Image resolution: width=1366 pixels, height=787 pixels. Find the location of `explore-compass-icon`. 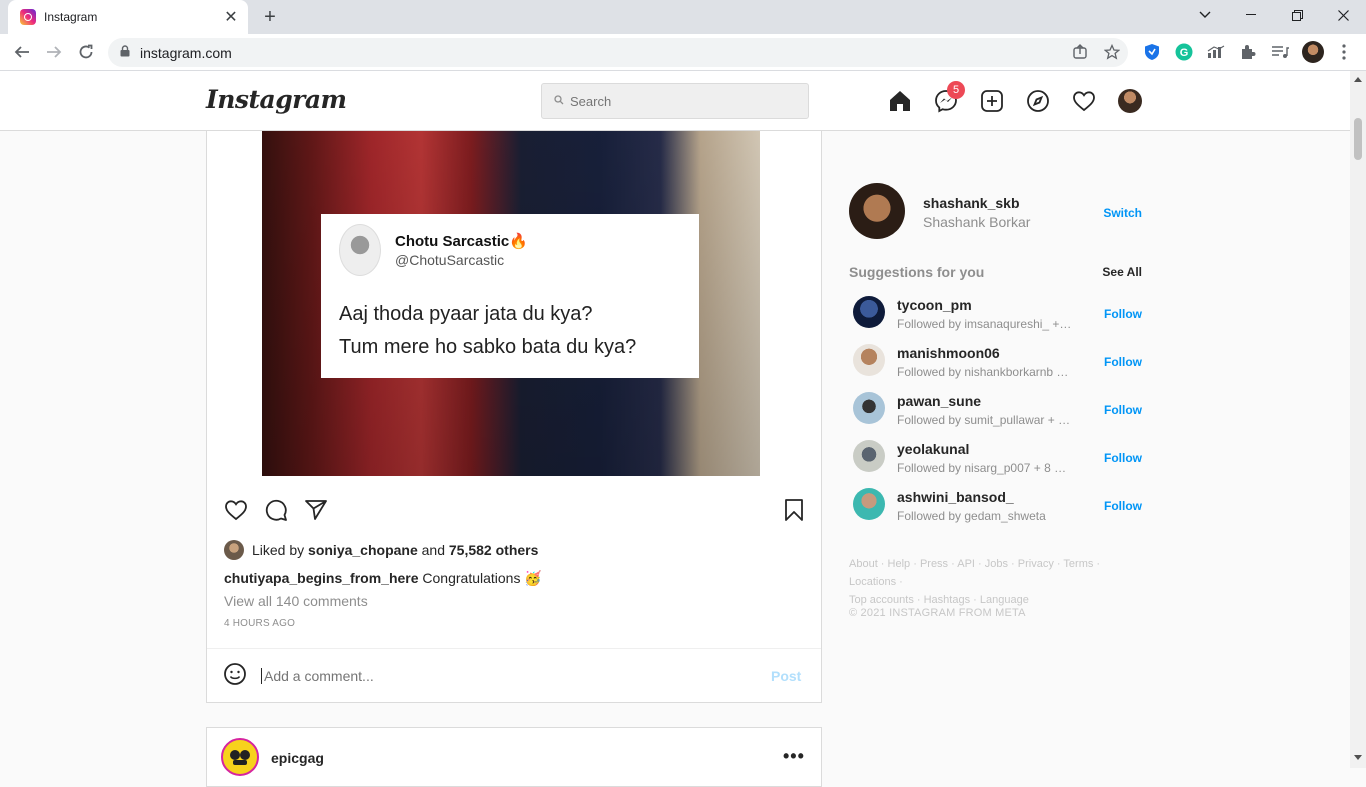

explore-compass-icon is located at coordinates (1038, 101).